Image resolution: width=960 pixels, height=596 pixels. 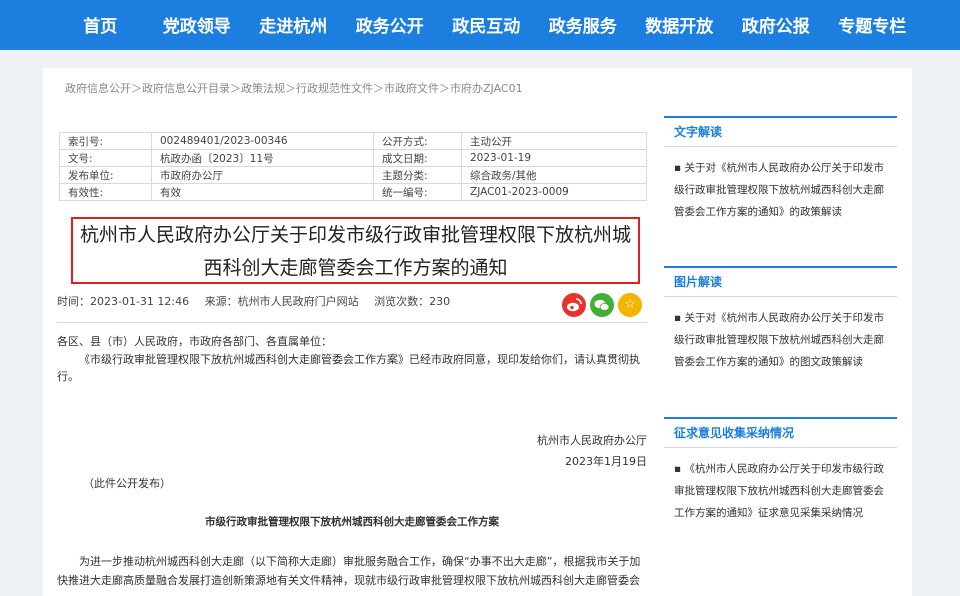 I want to click on meta-method-label: 公开方式:, so click(x=417, y=141).